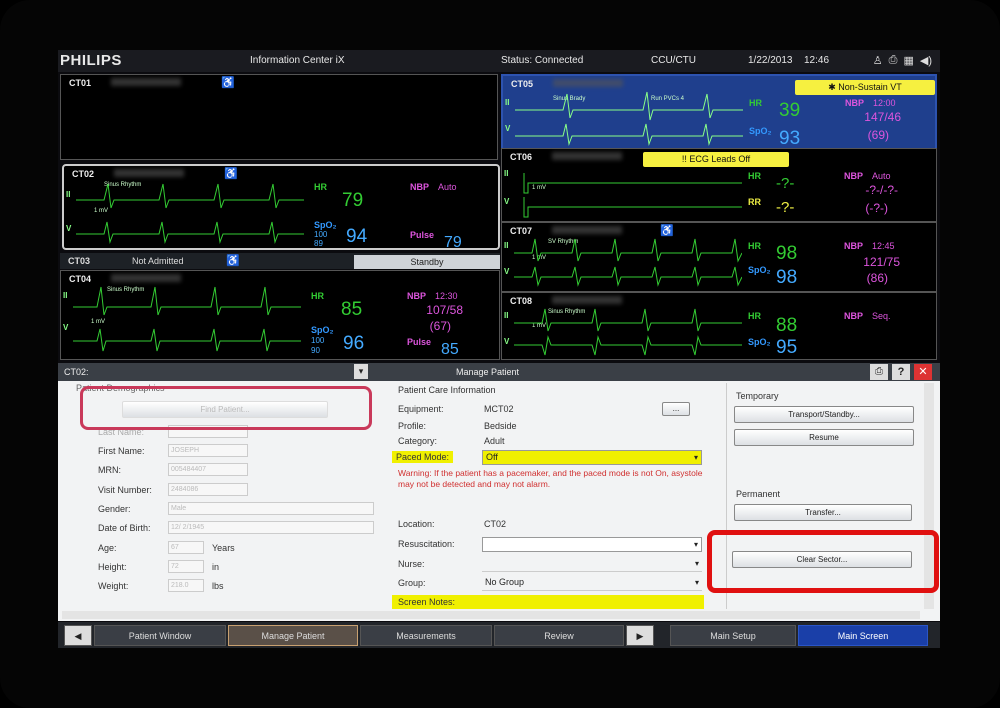 This screenshot has width=1000, height=708. What do you see at coordinates (733, 635) in the screenshot?
I see `nav-main-setup: Main Setup` at bounding box center [733, 635].